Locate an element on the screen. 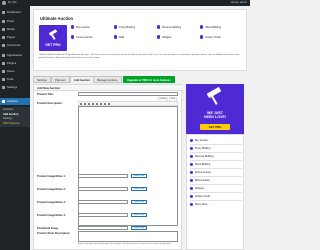 This screenshot has height=250, width=320. sidebar-item-label: Auctions is located at coordinates (12, 101).